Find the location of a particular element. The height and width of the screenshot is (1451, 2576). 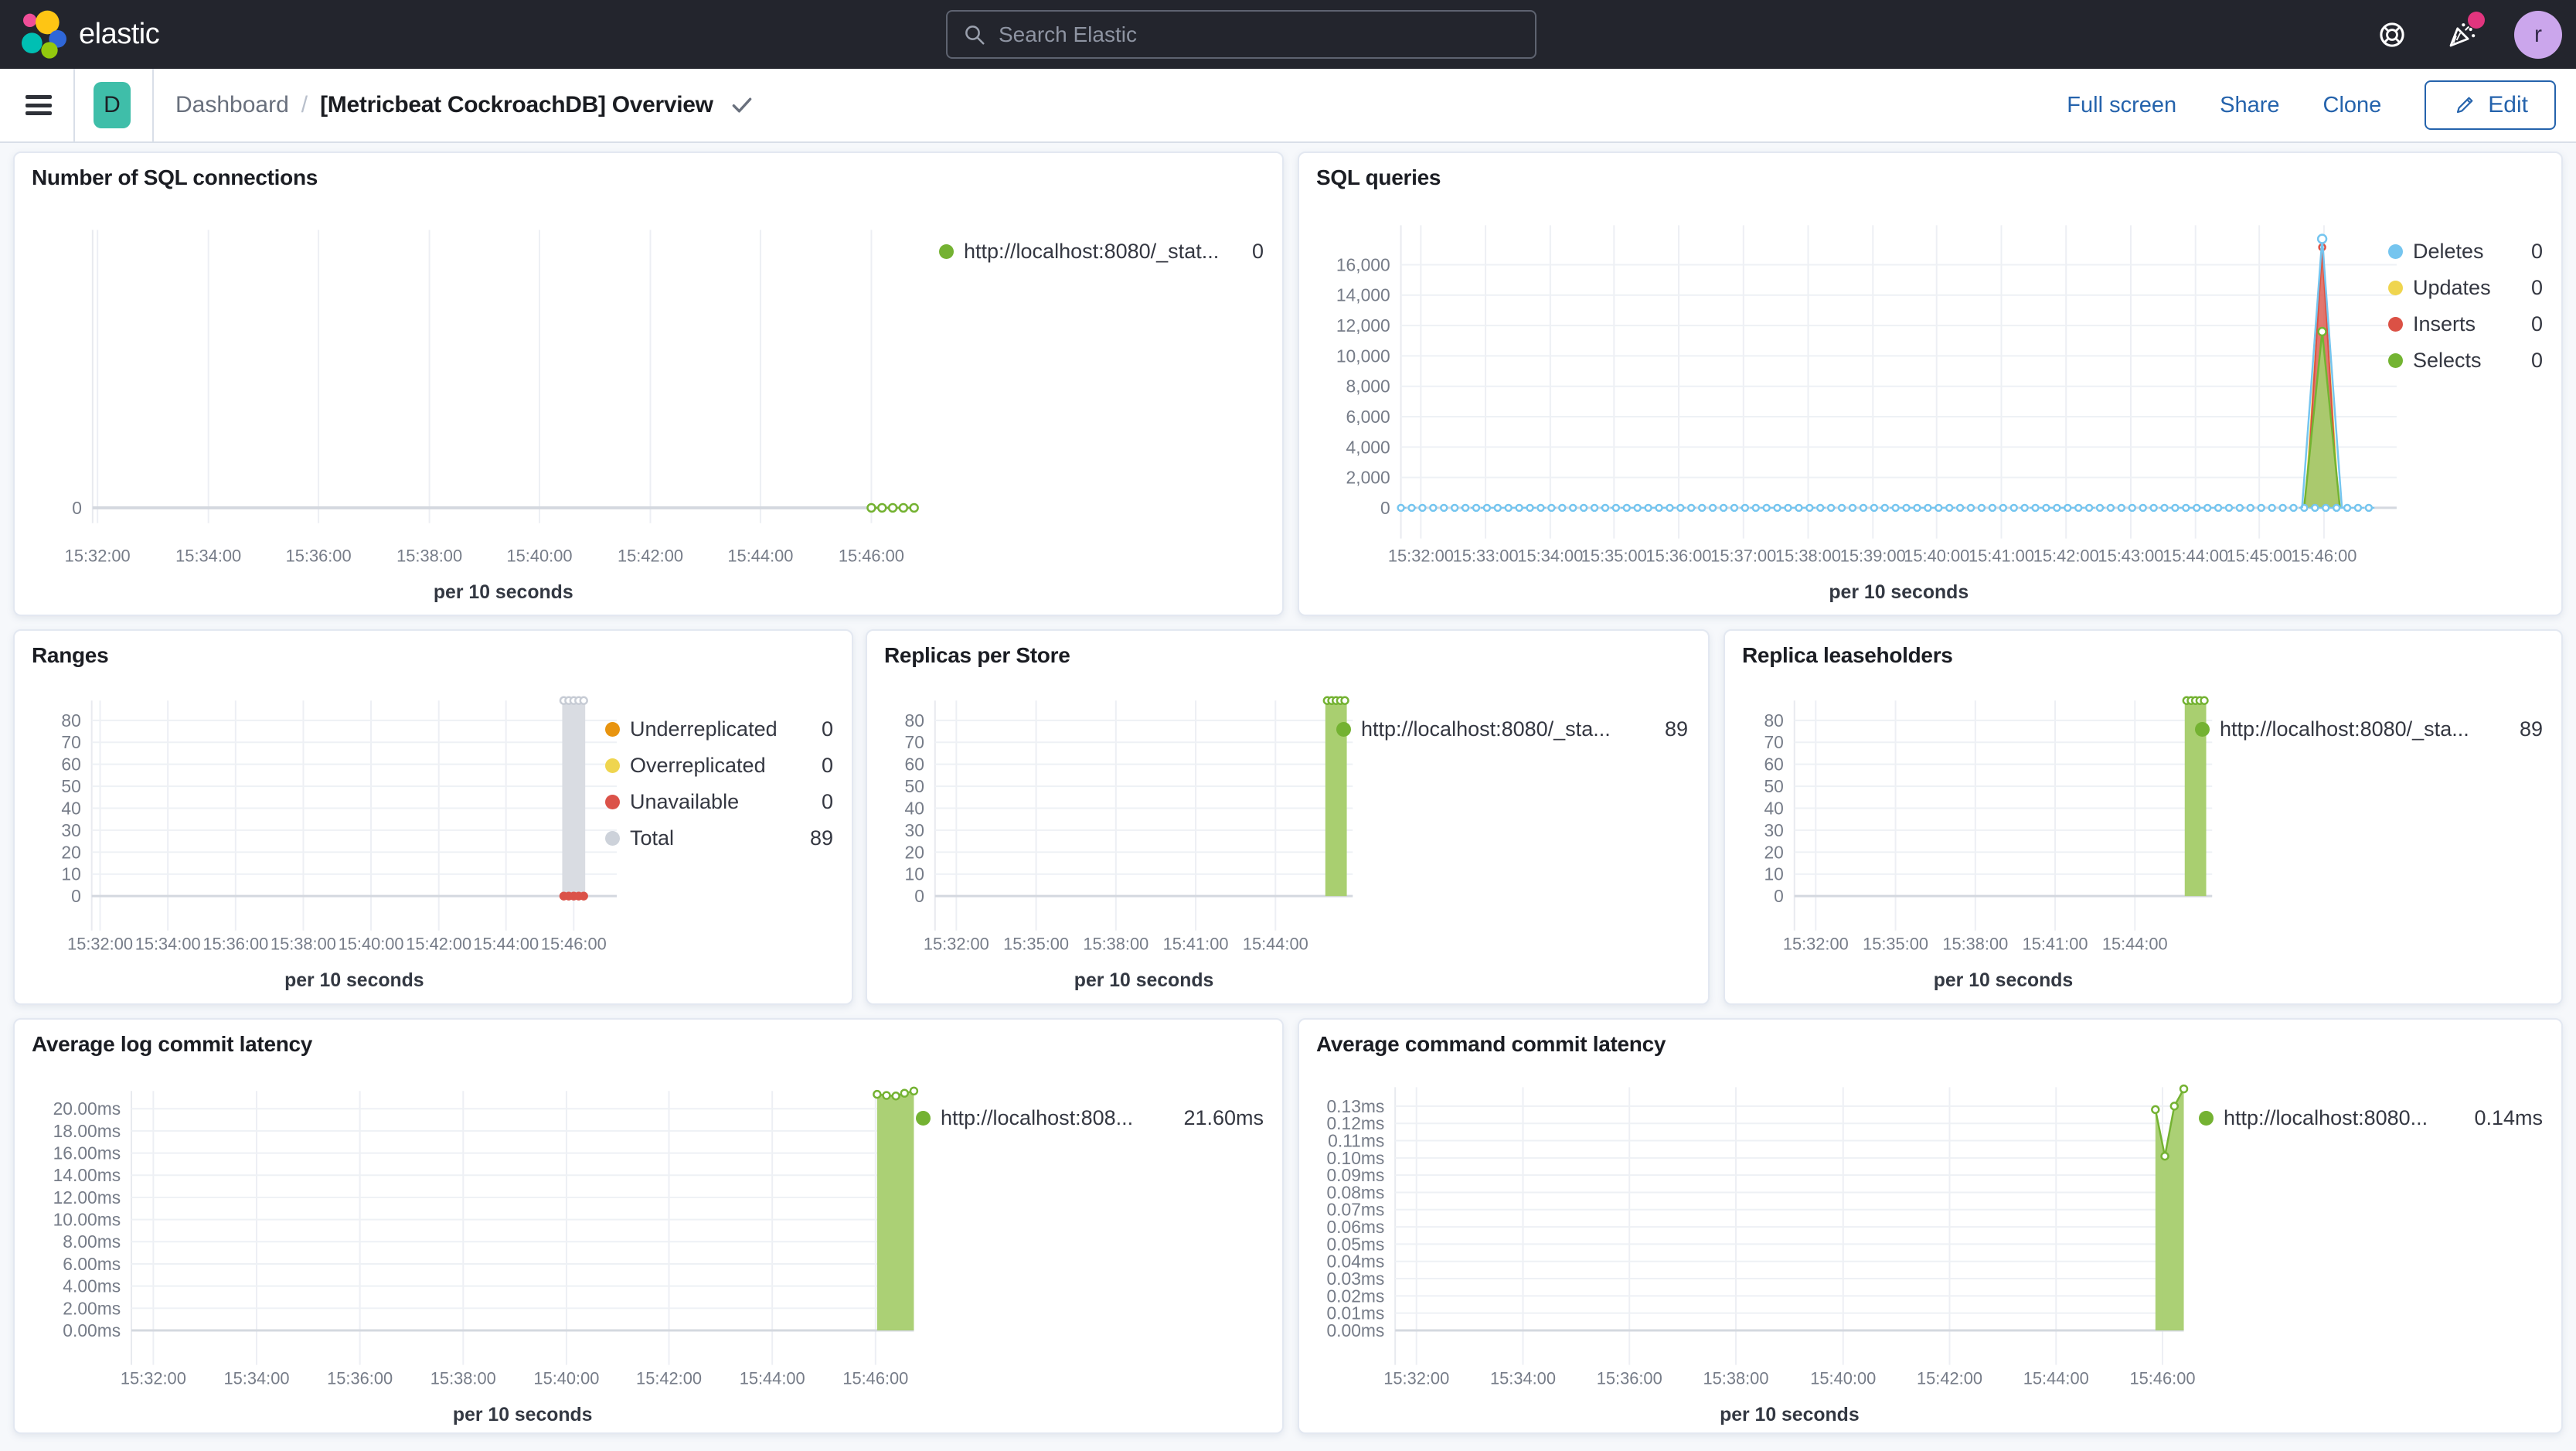

svg-text: 15:33:00 is located at coordinates (1486, 555).